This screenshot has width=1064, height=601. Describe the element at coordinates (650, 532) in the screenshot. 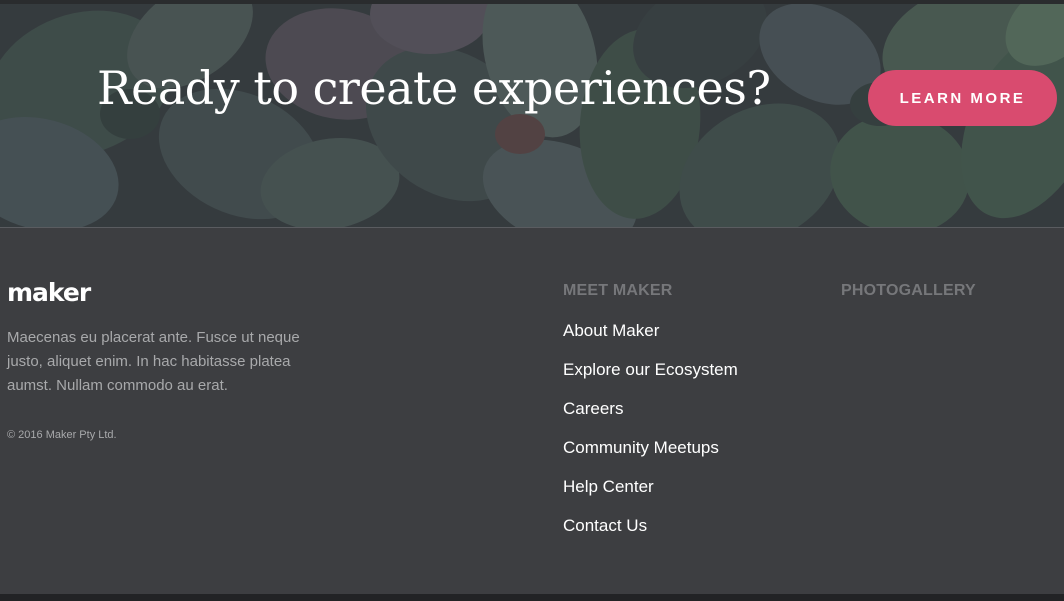

I see `list-item: Contact Us` at that location.